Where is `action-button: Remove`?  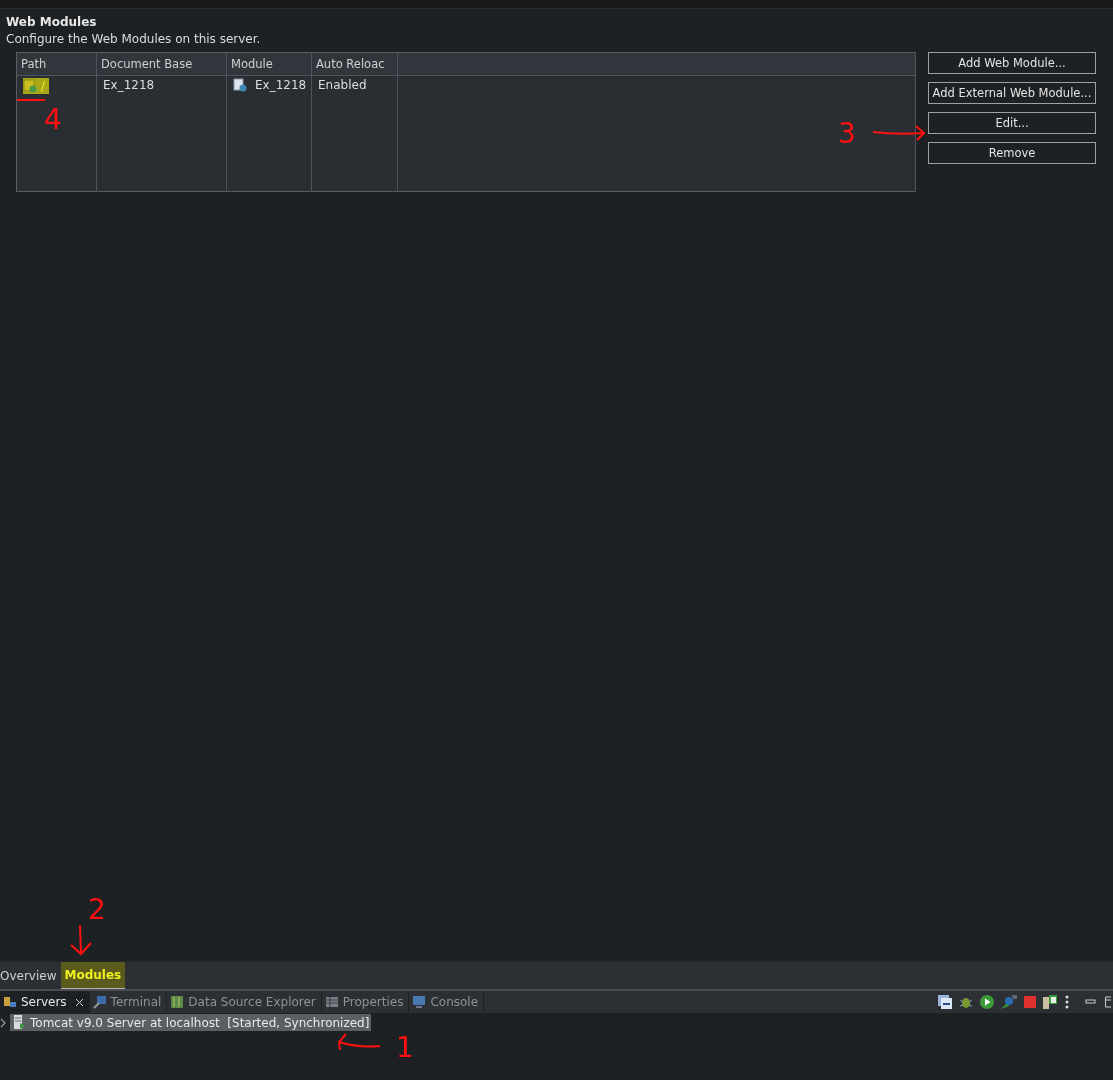
action-button: Remove is located at coordinates (1012, 153).